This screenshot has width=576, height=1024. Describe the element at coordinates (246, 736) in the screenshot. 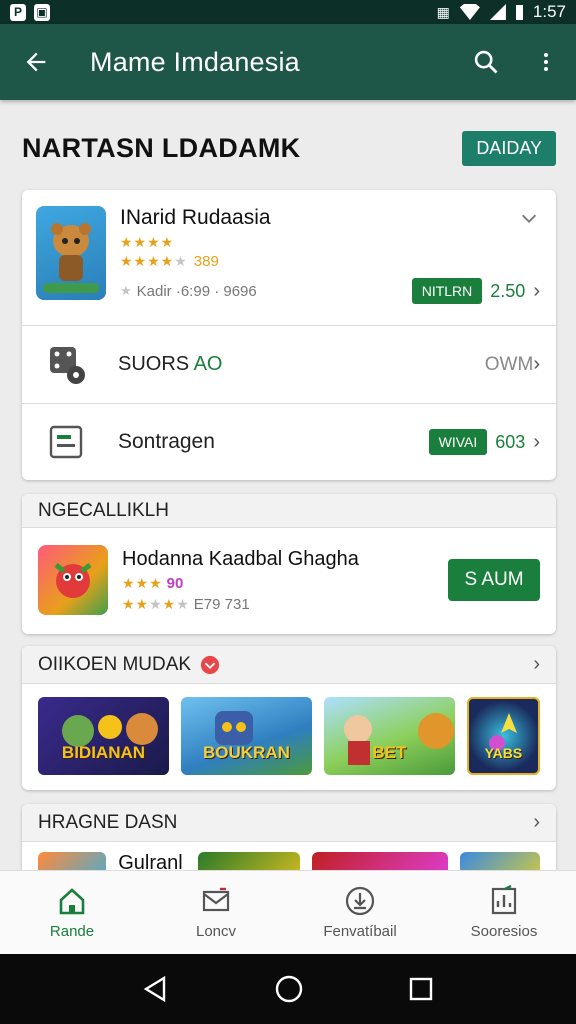

I see `game-tile: BOUKRAN` at that location.